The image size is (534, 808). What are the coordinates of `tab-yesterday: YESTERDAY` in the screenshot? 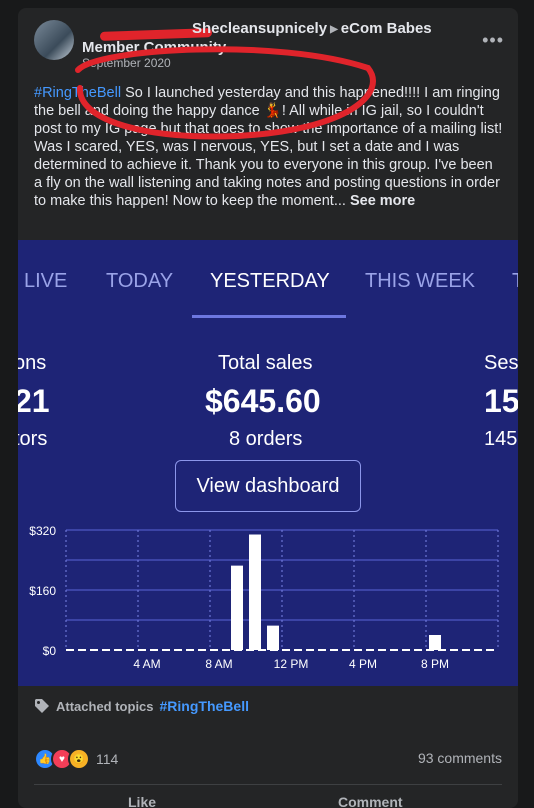 It's located at (270, 281).